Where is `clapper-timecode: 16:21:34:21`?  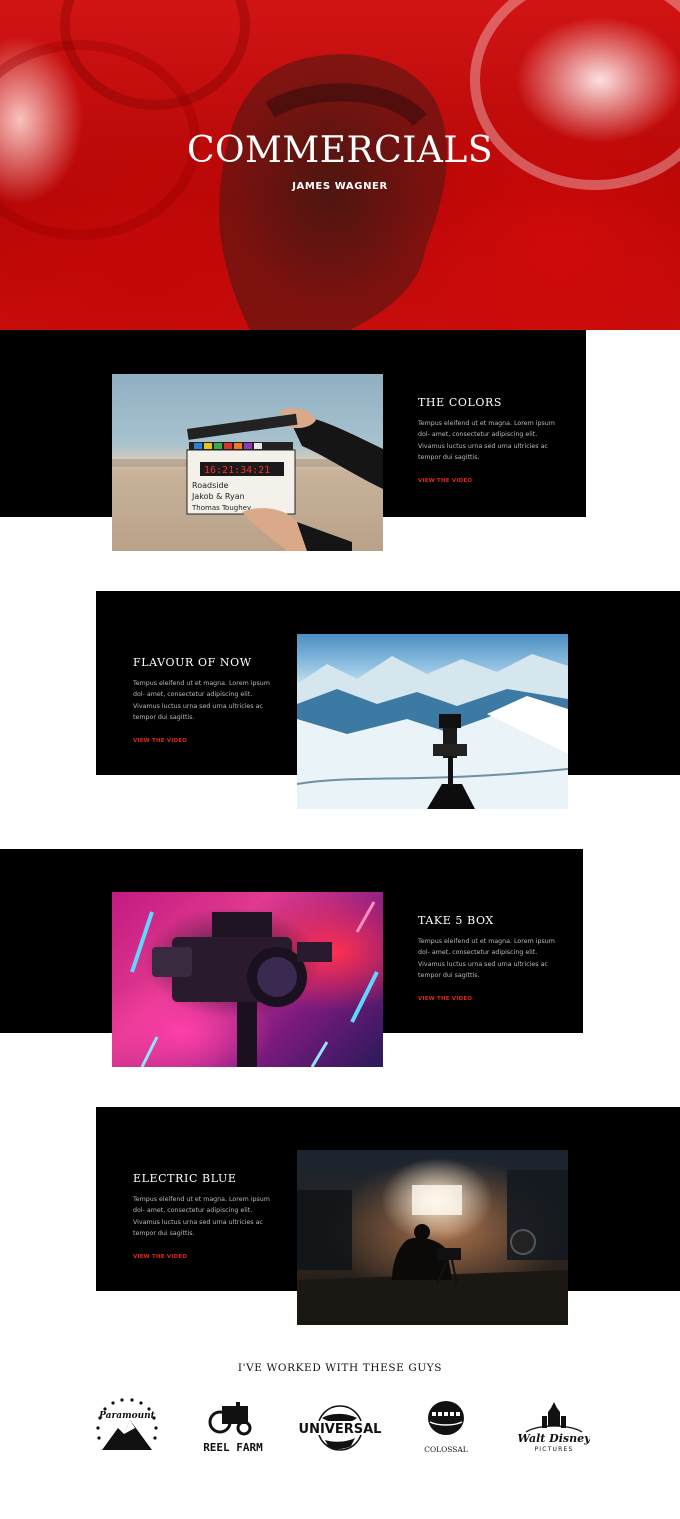
clapper-timecode: 16:21:34:21 is located at coordinates (237, 470).